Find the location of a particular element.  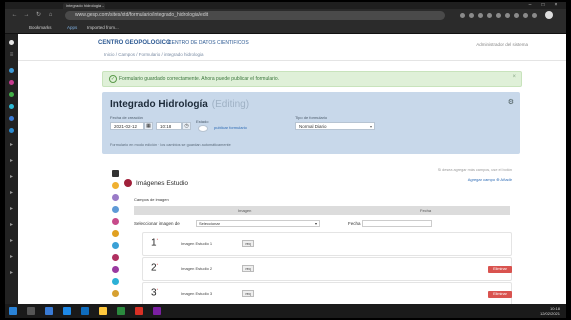

form-type-select: Normal Diario ▾ is located at coordinates (335, 126).